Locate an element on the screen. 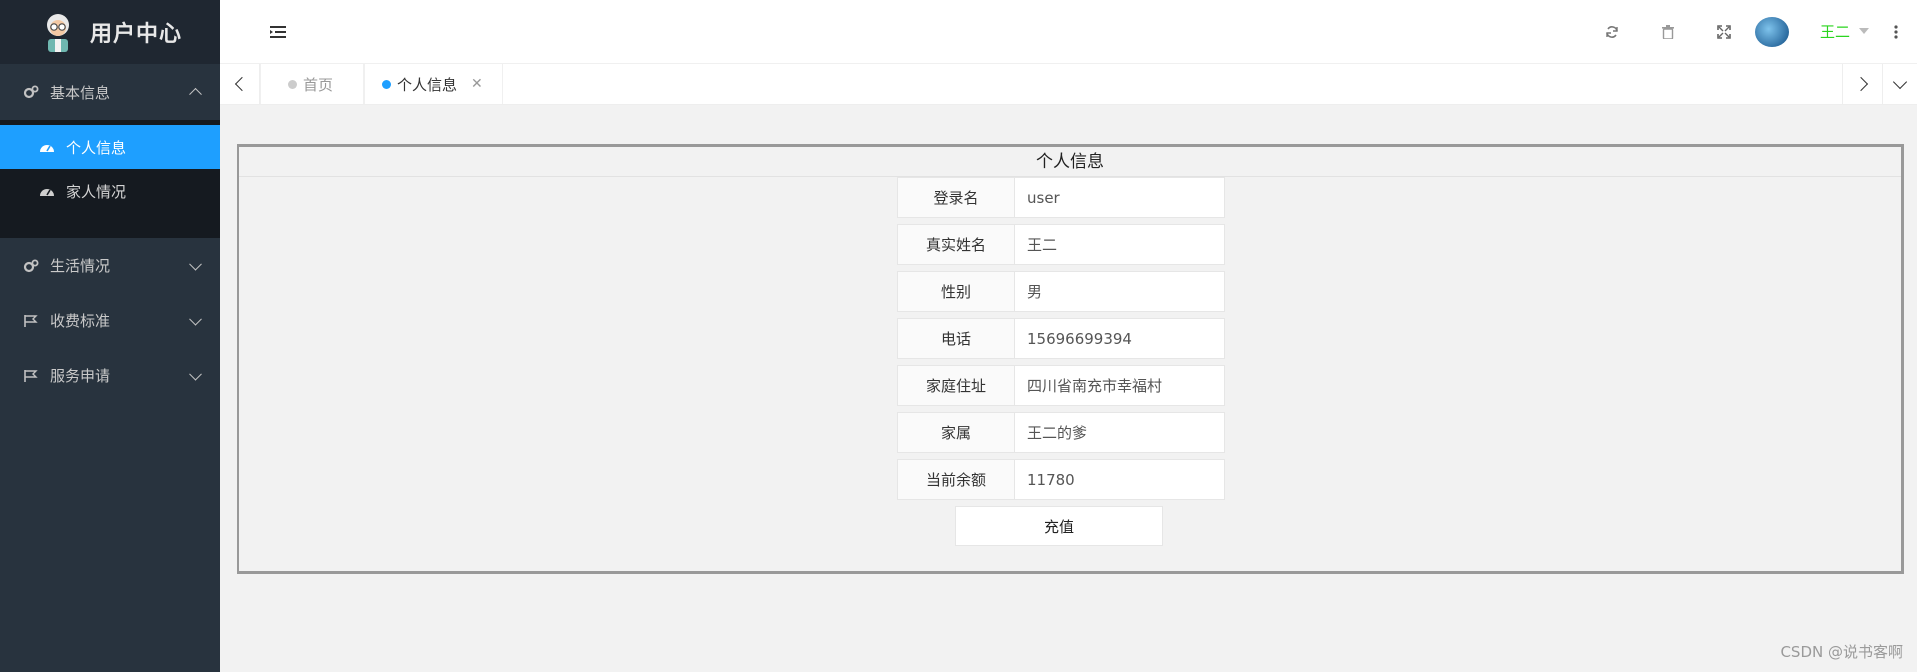 Image resolution: width=1917 pixels, height=672 pixels. form-row-family: 家属 王二的爹 is located at coordinates (1062, 432).